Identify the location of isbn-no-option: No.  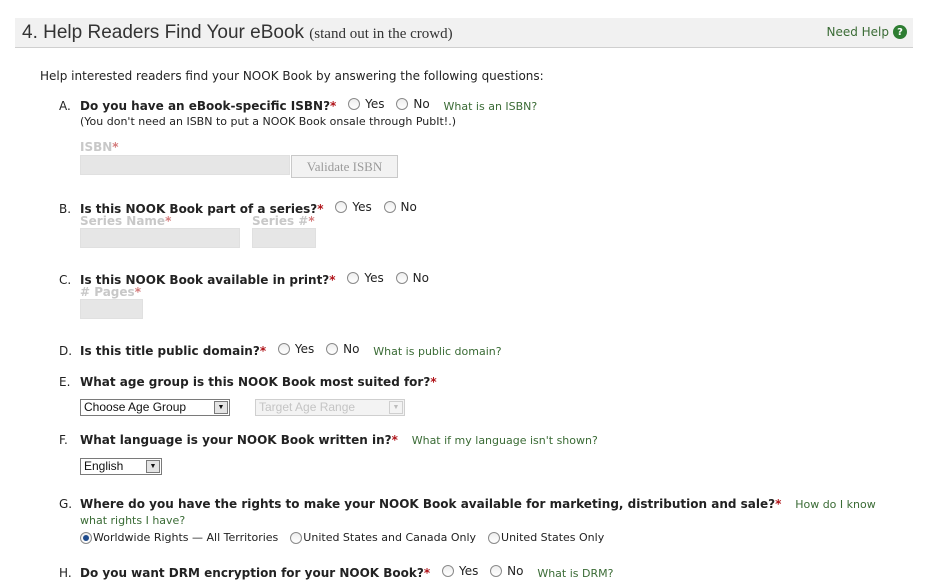
(413, 104).